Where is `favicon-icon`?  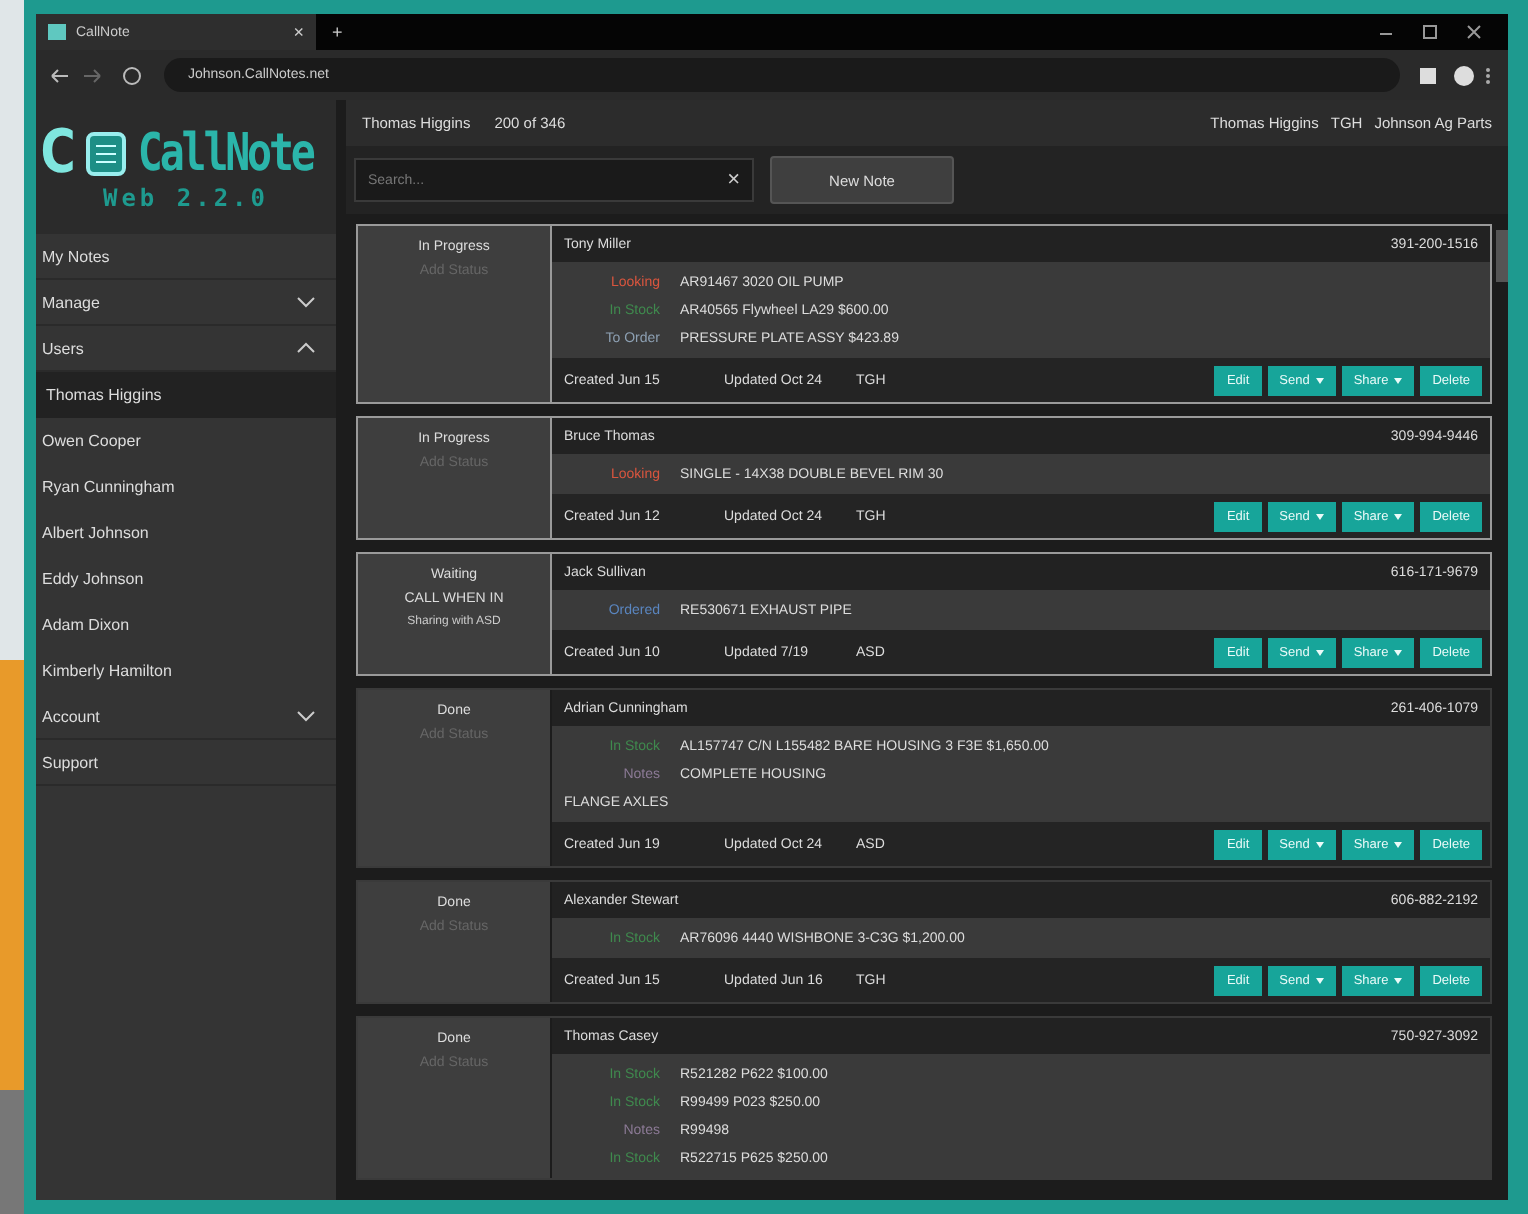 favicon-icon is located at coordinates (57, 32).